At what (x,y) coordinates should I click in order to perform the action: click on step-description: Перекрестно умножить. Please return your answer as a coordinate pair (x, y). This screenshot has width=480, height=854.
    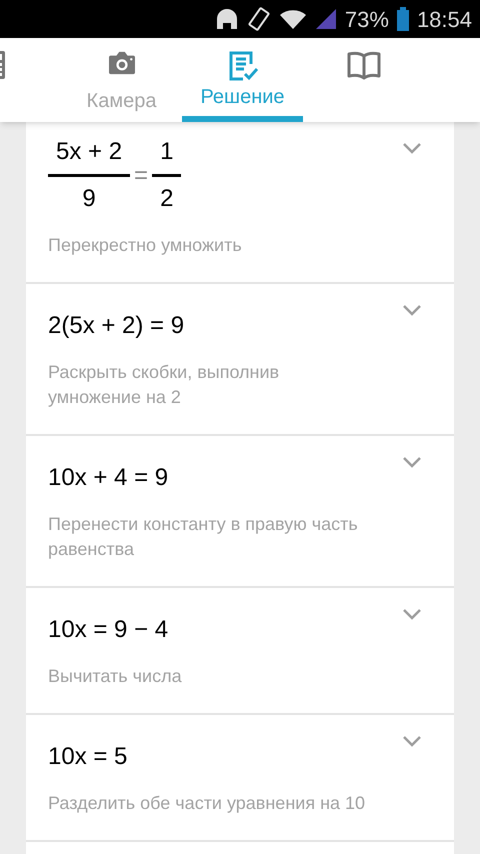
    Looking at the image, I should click on (145, 245).